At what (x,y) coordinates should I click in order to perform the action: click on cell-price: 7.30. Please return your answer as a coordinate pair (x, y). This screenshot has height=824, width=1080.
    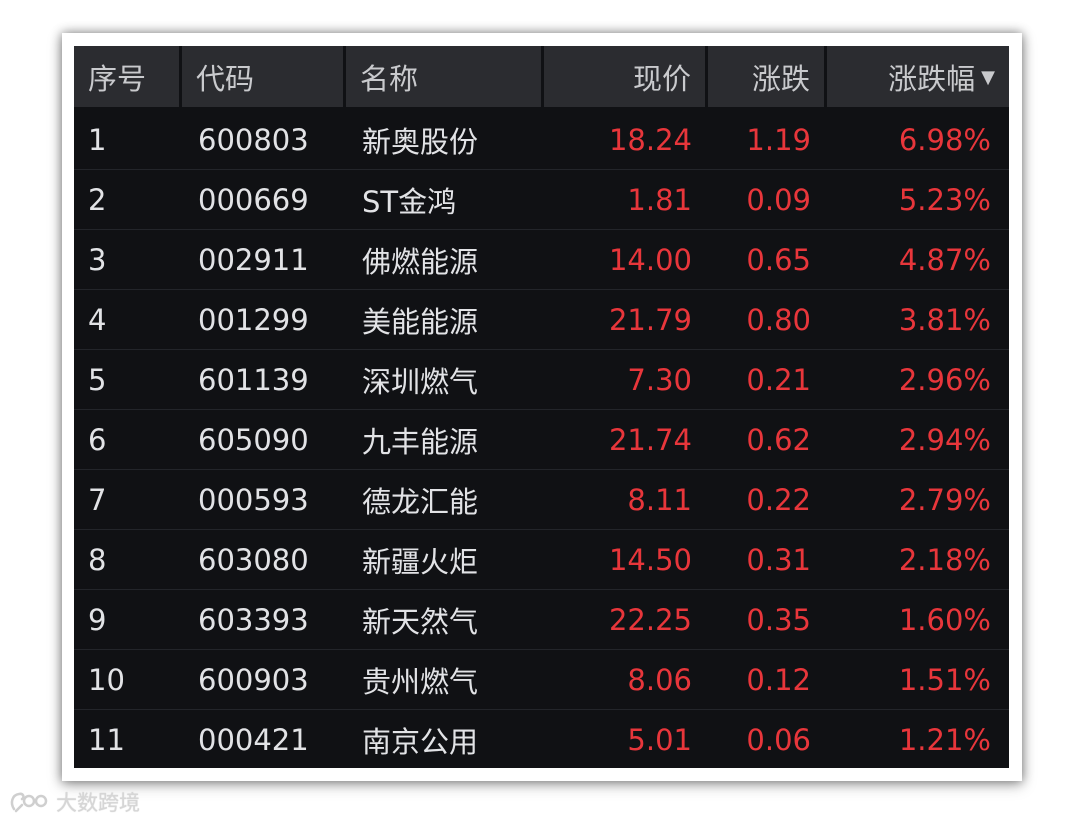
    Looking at the image, I should click on (626, 380).